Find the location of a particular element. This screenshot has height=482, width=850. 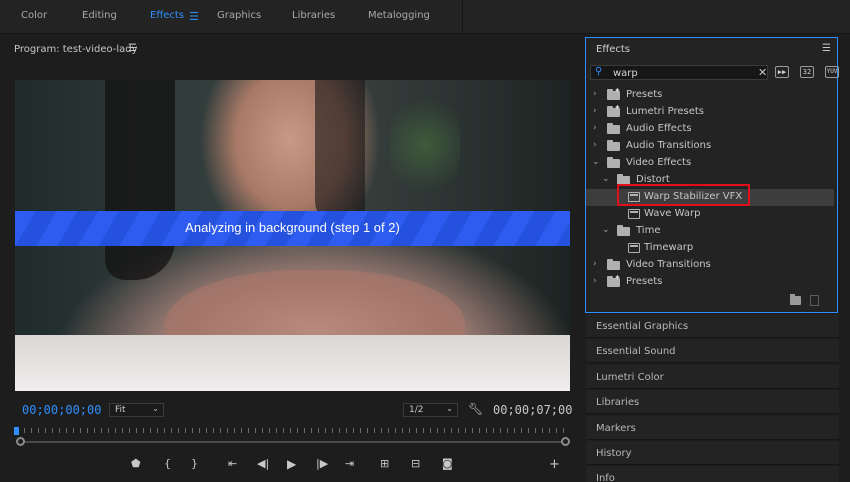

tree-item-label: Time is located at coordinates (648, 230).